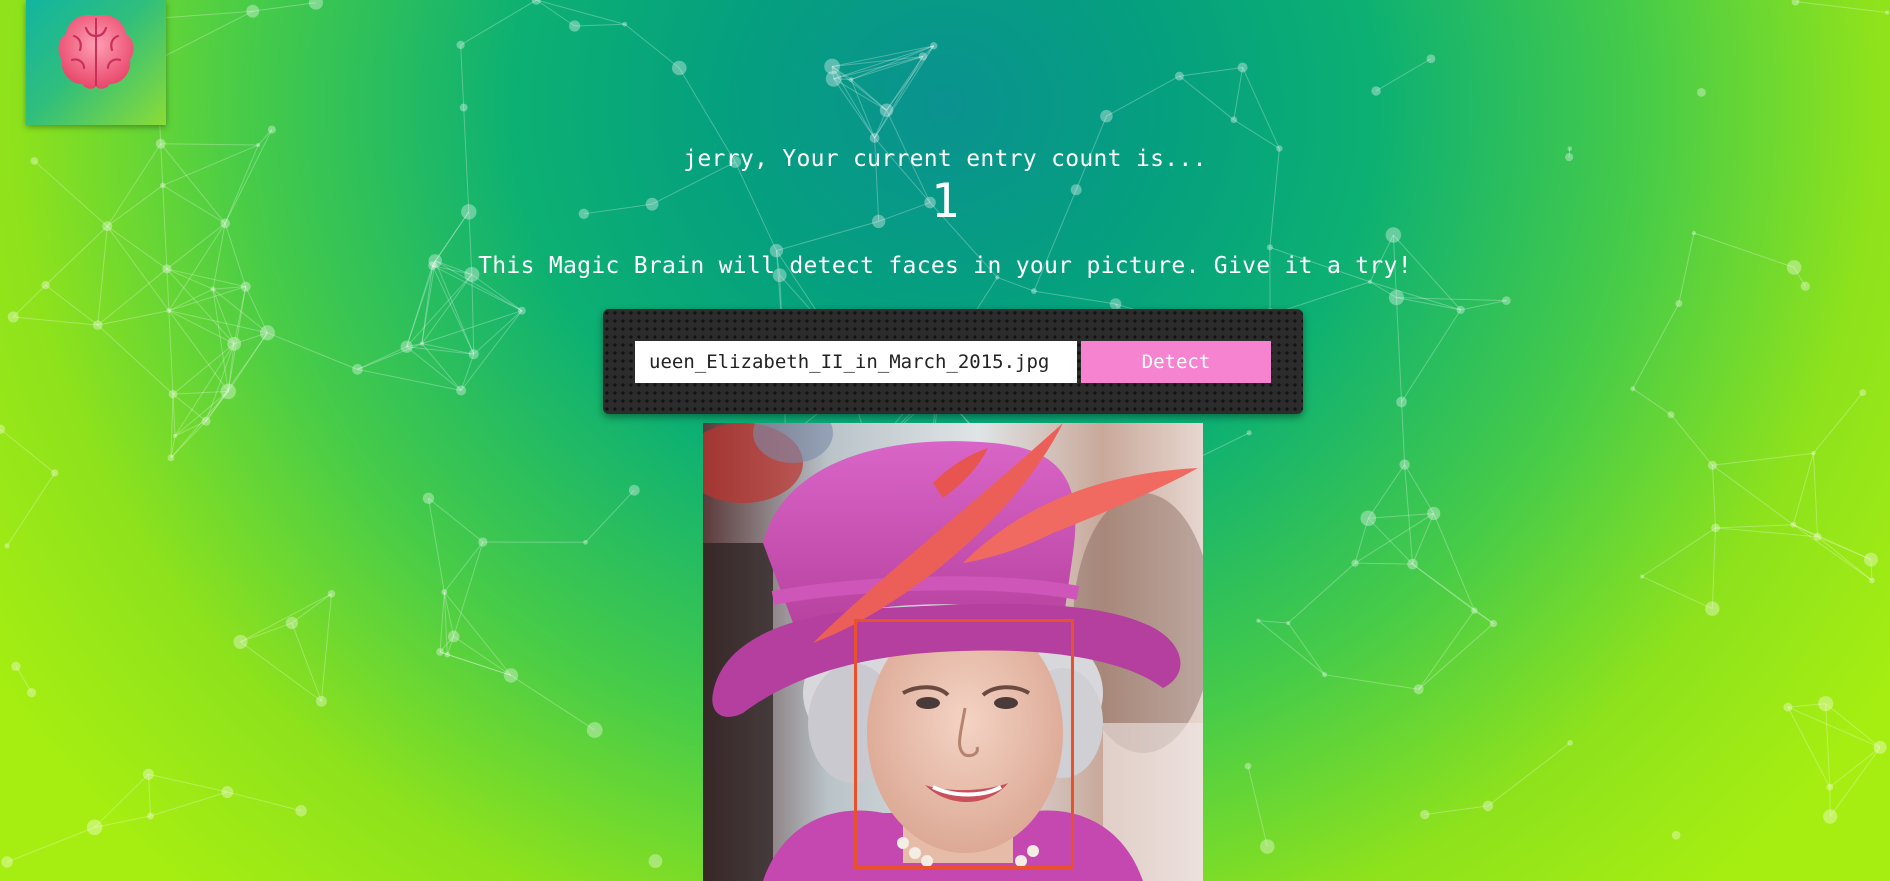 The width and height of the screenshot is (1890, 881). Describe the element at coordinates (96, 51) in the screenshot. I see `brain-icon` at that location.